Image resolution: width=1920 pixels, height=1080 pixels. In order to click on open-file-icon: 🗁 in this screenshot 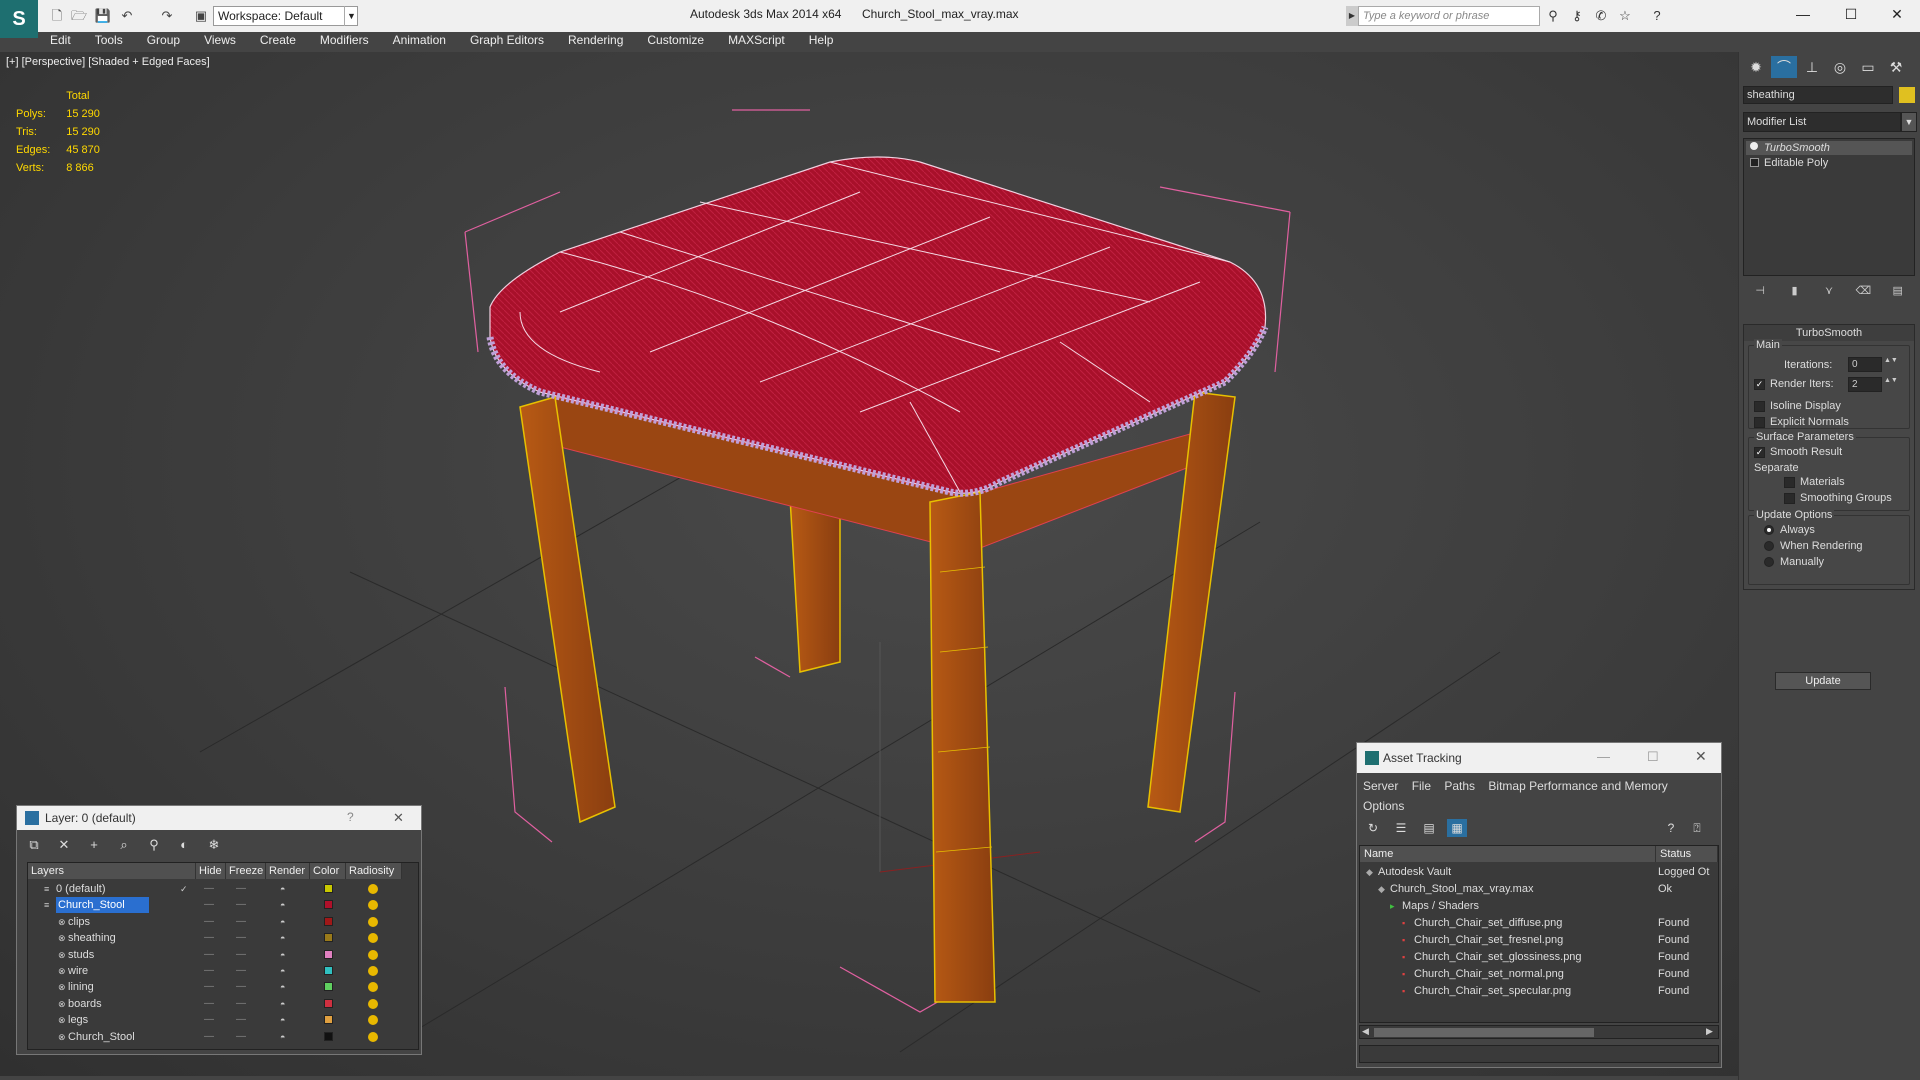, I will do `click(79, 16)`.